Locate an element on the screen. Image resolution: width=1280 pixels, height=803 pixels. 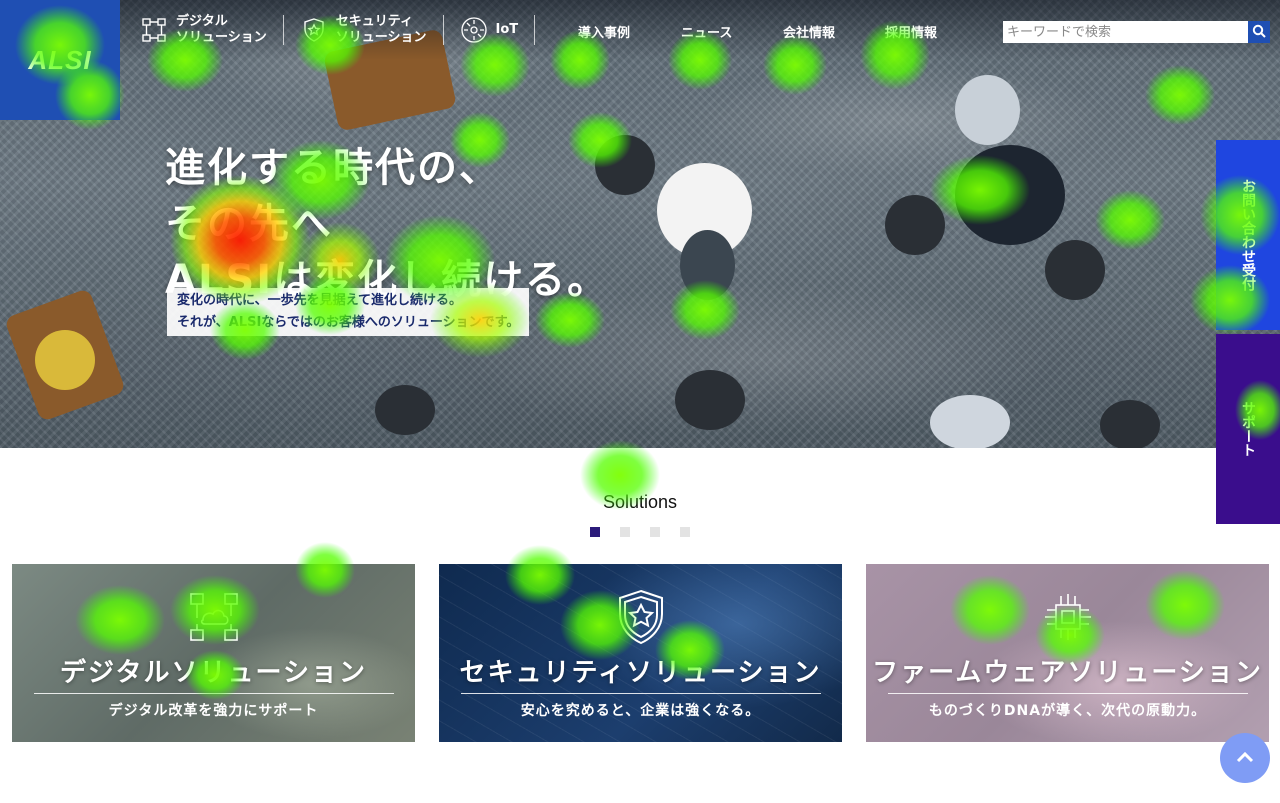
search-icon is located at coordinates (1259, 32).